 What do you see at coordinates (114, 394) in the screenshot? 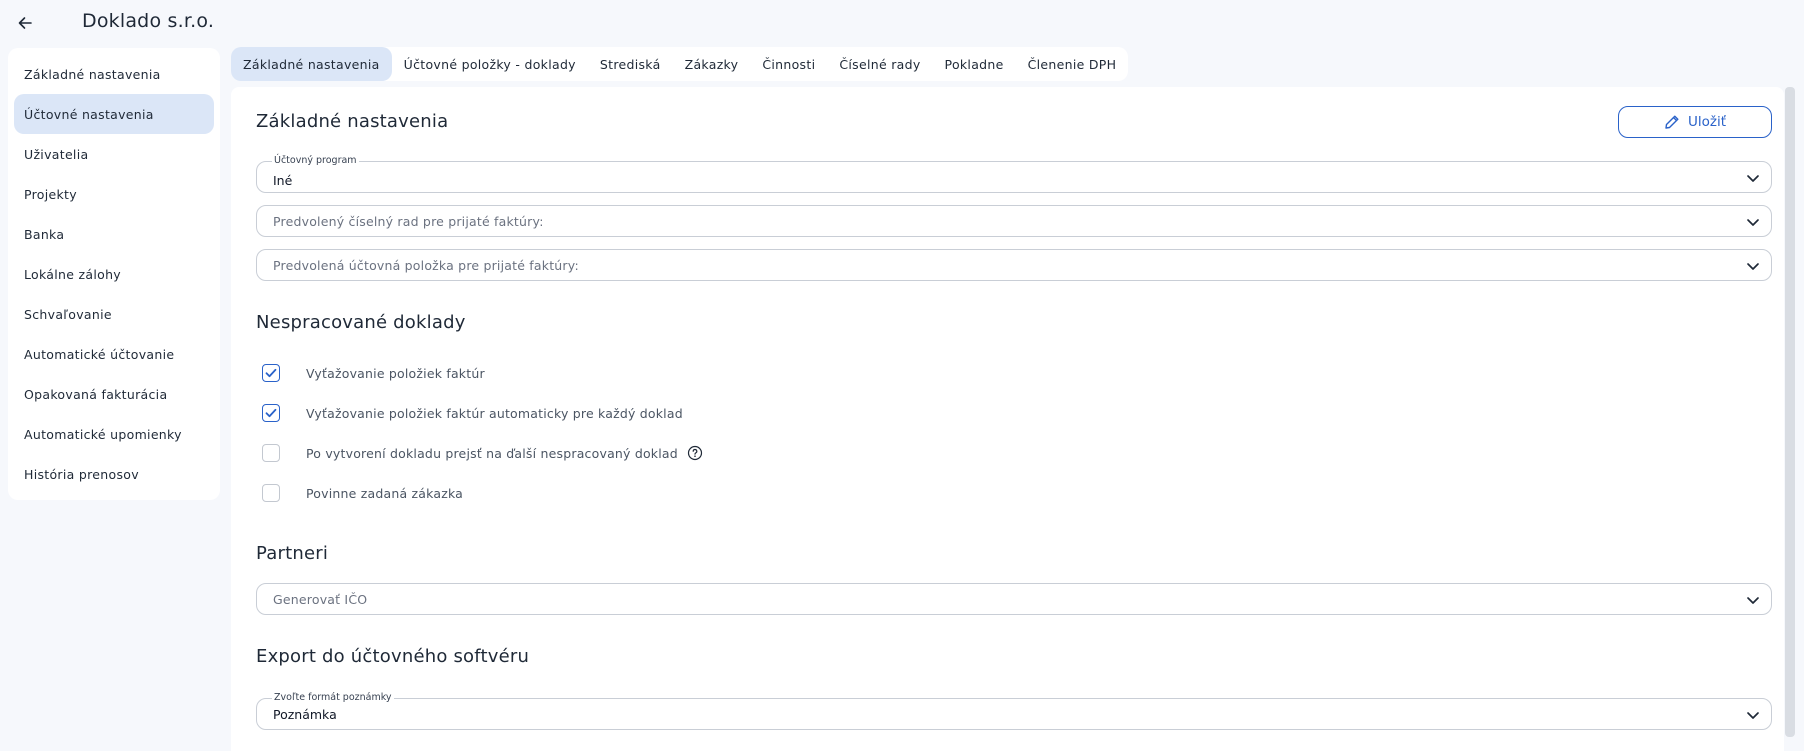
I see `sidebar-item-recurring-invoicing: Opakovaná fakturácia` at bounding box center [114, 394].